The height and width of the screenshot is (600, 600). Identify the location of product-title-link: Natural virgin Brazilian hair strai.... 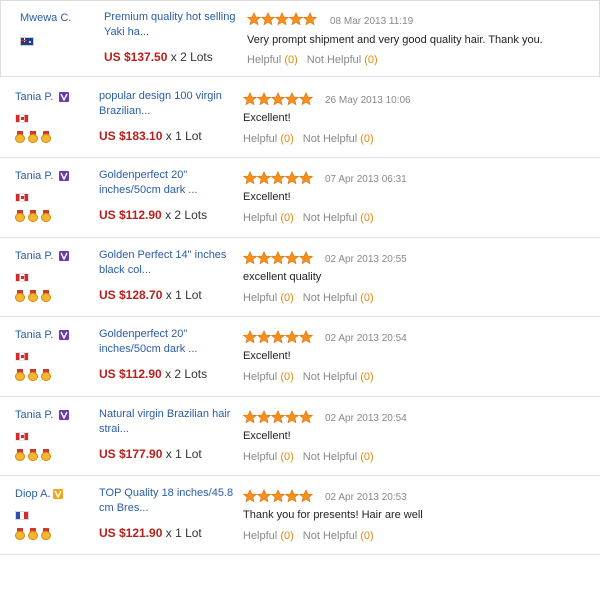
(169, 422).